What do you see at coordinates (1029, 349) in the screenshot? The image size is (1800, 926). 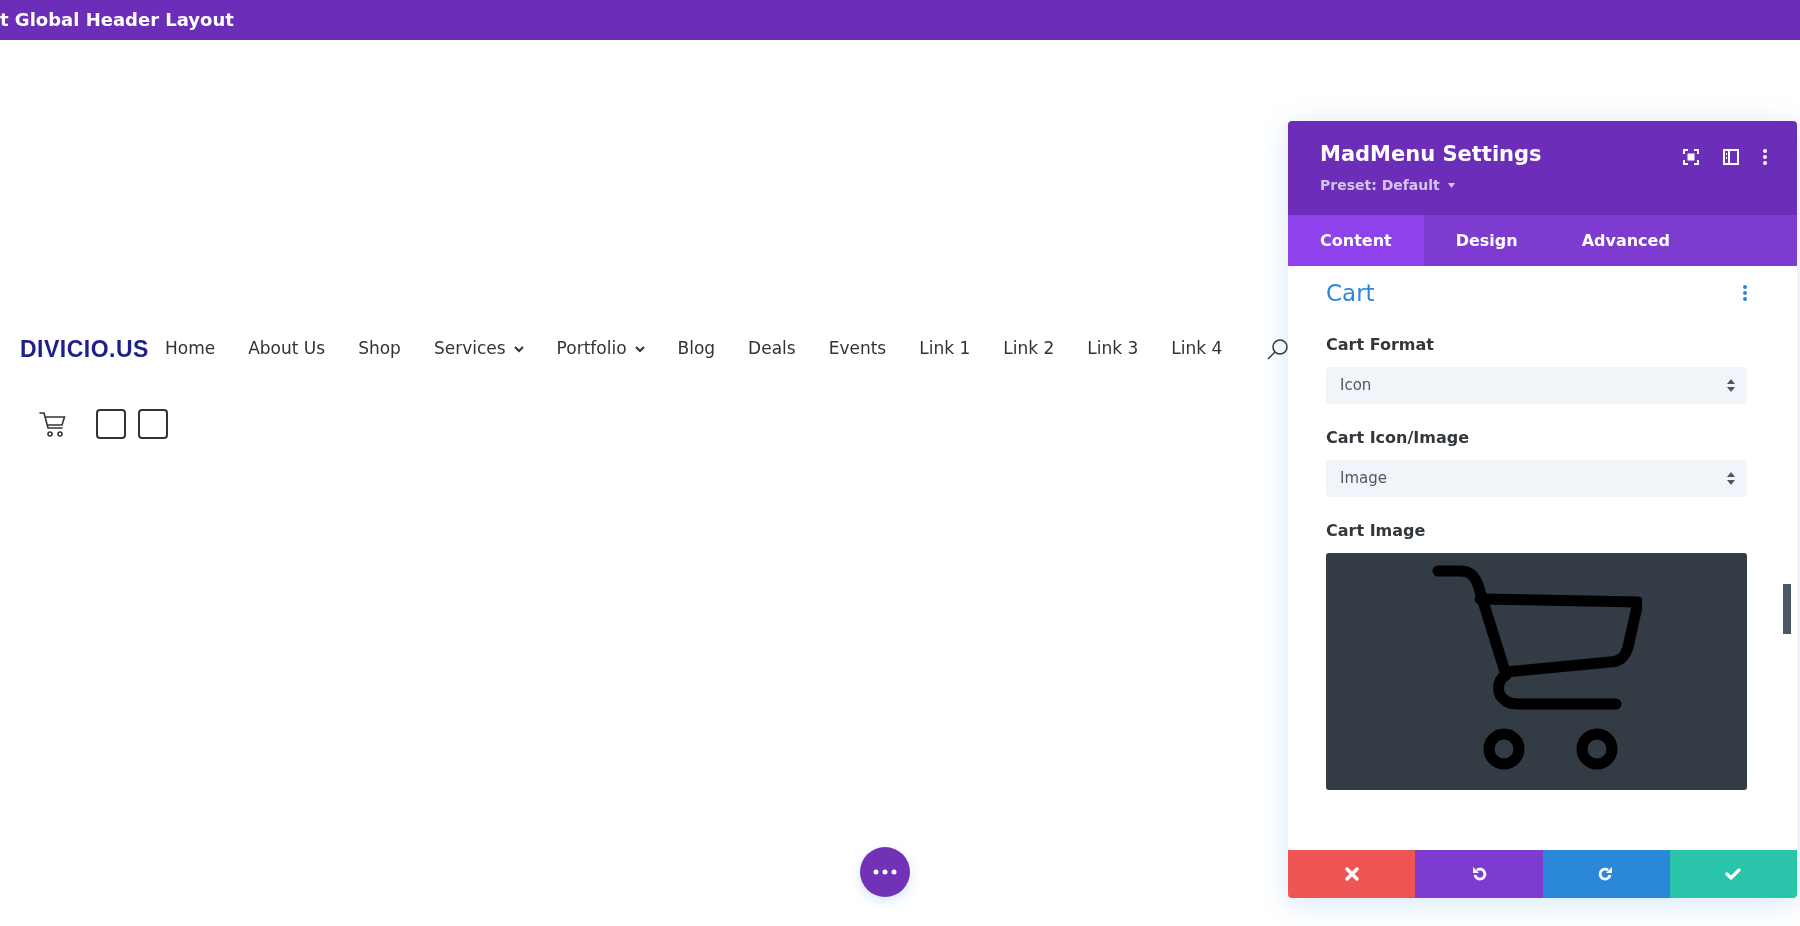 I see `menu-link: Link 2` at bounding box center [1029, 349].